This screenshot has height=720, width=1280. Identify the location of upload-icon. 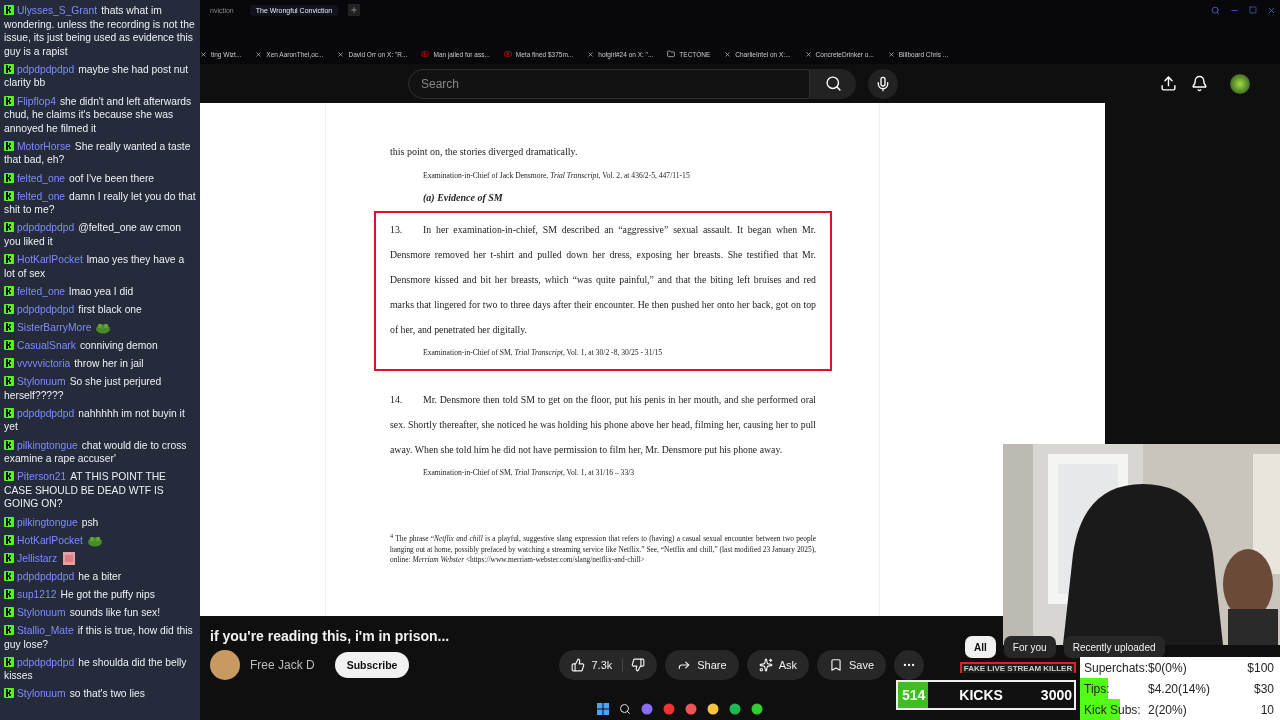
(1168, 83).